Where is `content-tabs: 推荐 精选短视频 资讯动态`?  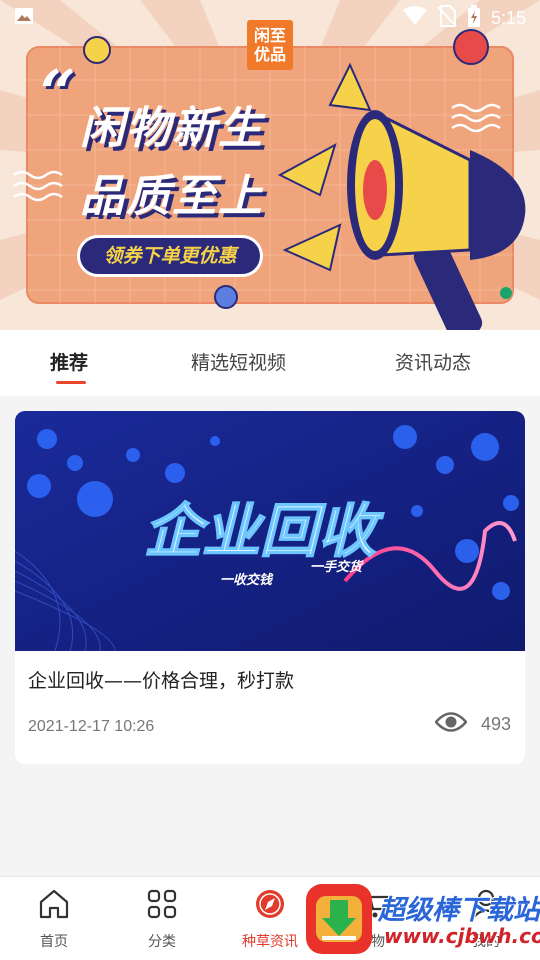 content-tabs: 推荐 精选短视频 资讯动态 is located at coordinates (270, 363).